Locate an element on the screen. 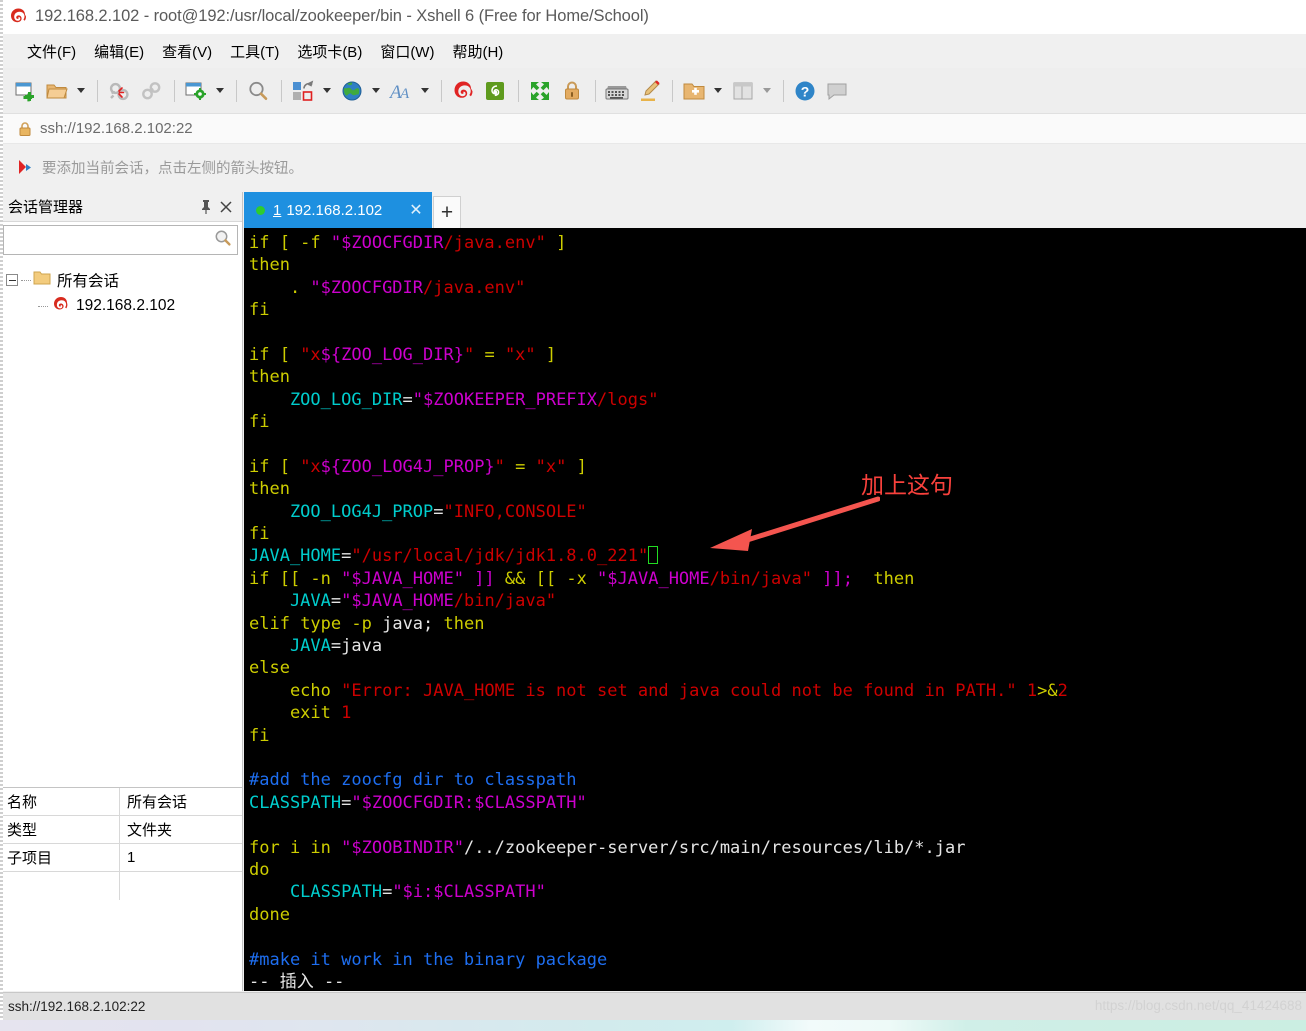 The height and width of the screenshot is (1031, 1306). pin-icon is located at coordinates (206, 207).